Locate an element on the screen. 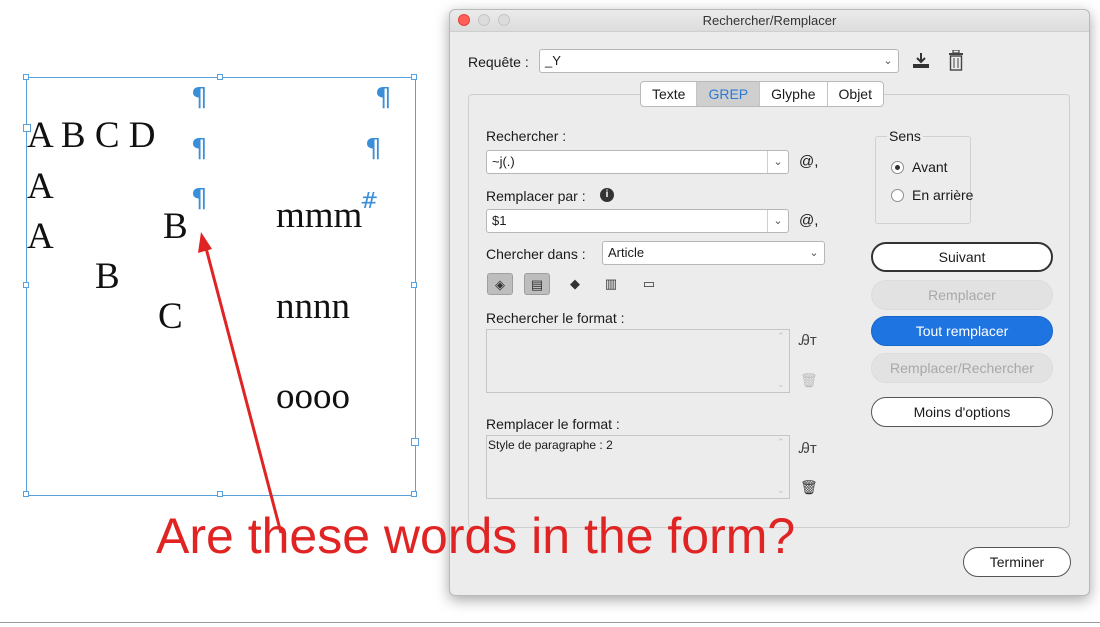 Image resolution: width=1100 pixels, height=627 pixels. annotation-text: Are these words in the form? is located at coordinates (476, 536).